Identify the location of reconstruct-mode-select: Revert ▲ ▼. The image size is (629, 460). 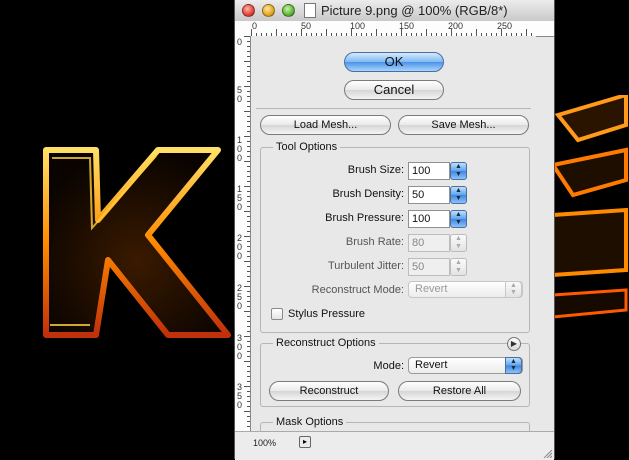
(465, 289).